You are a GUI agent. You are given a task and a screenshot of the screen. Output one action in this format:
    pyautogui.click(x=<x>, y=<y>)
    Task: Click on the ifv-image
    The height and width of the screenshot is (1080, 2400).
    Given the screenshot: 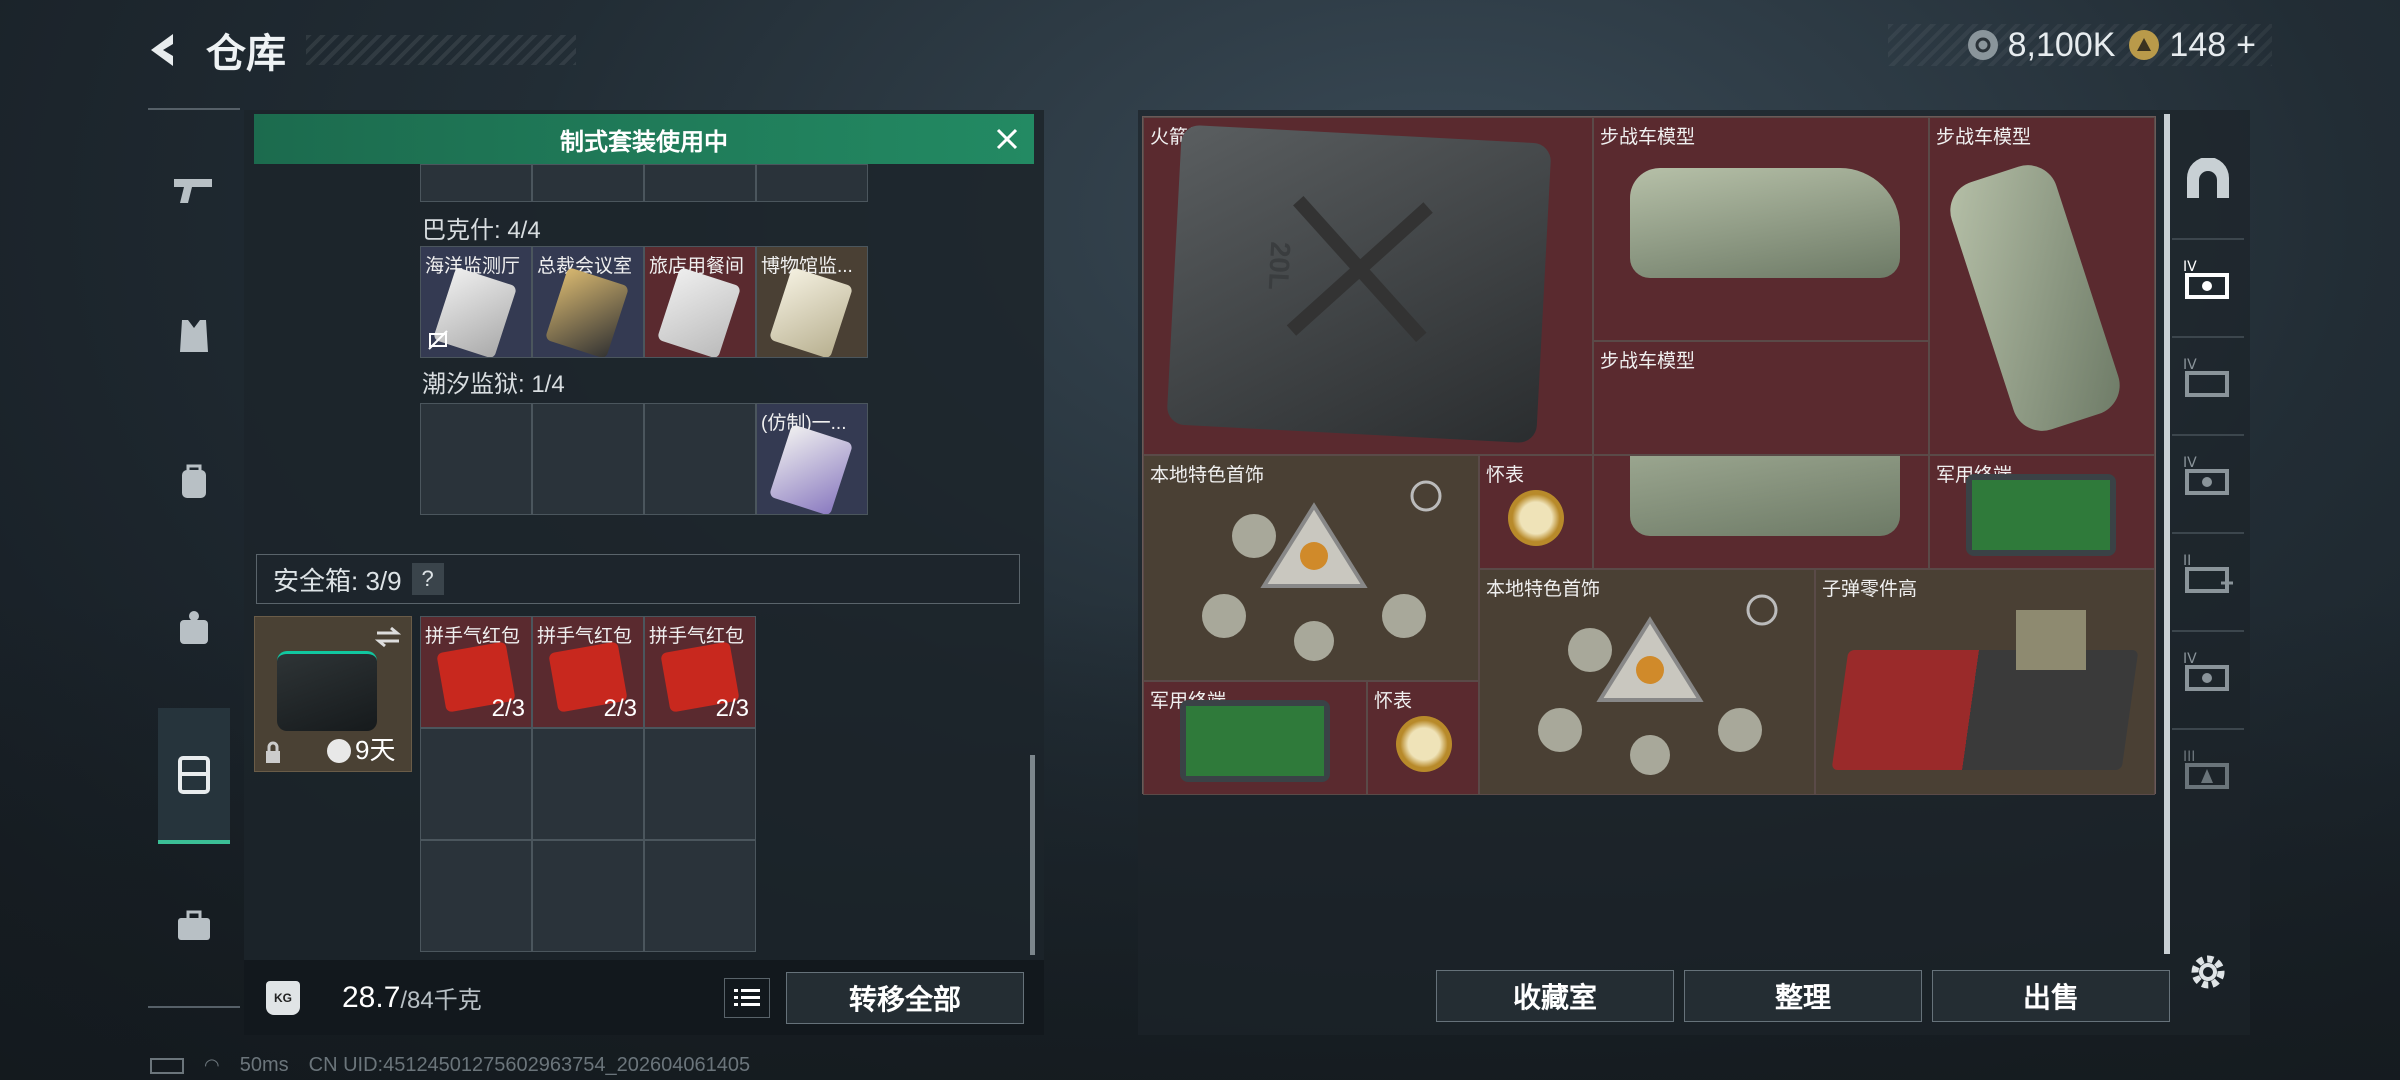 What is the action you would take?
    pyautogui.click(x=1765, y=496)
    